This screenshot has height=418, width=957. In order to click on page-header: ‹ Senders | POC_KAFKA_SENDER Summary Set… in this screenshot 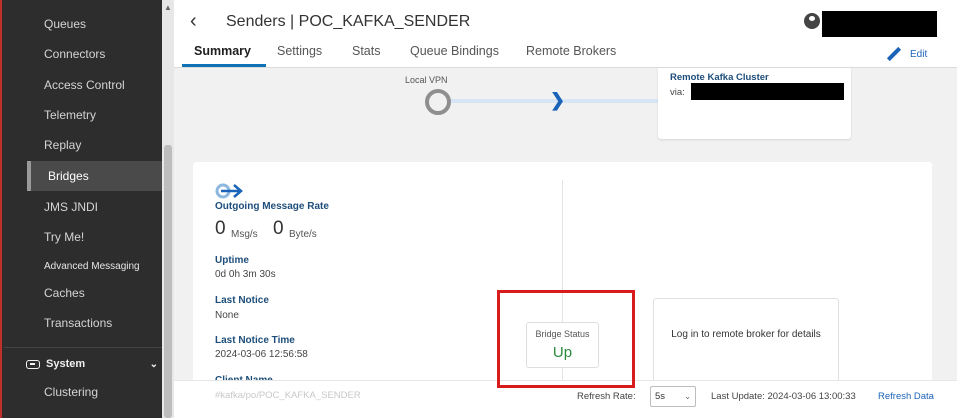, I will do `click(565, 34)`.